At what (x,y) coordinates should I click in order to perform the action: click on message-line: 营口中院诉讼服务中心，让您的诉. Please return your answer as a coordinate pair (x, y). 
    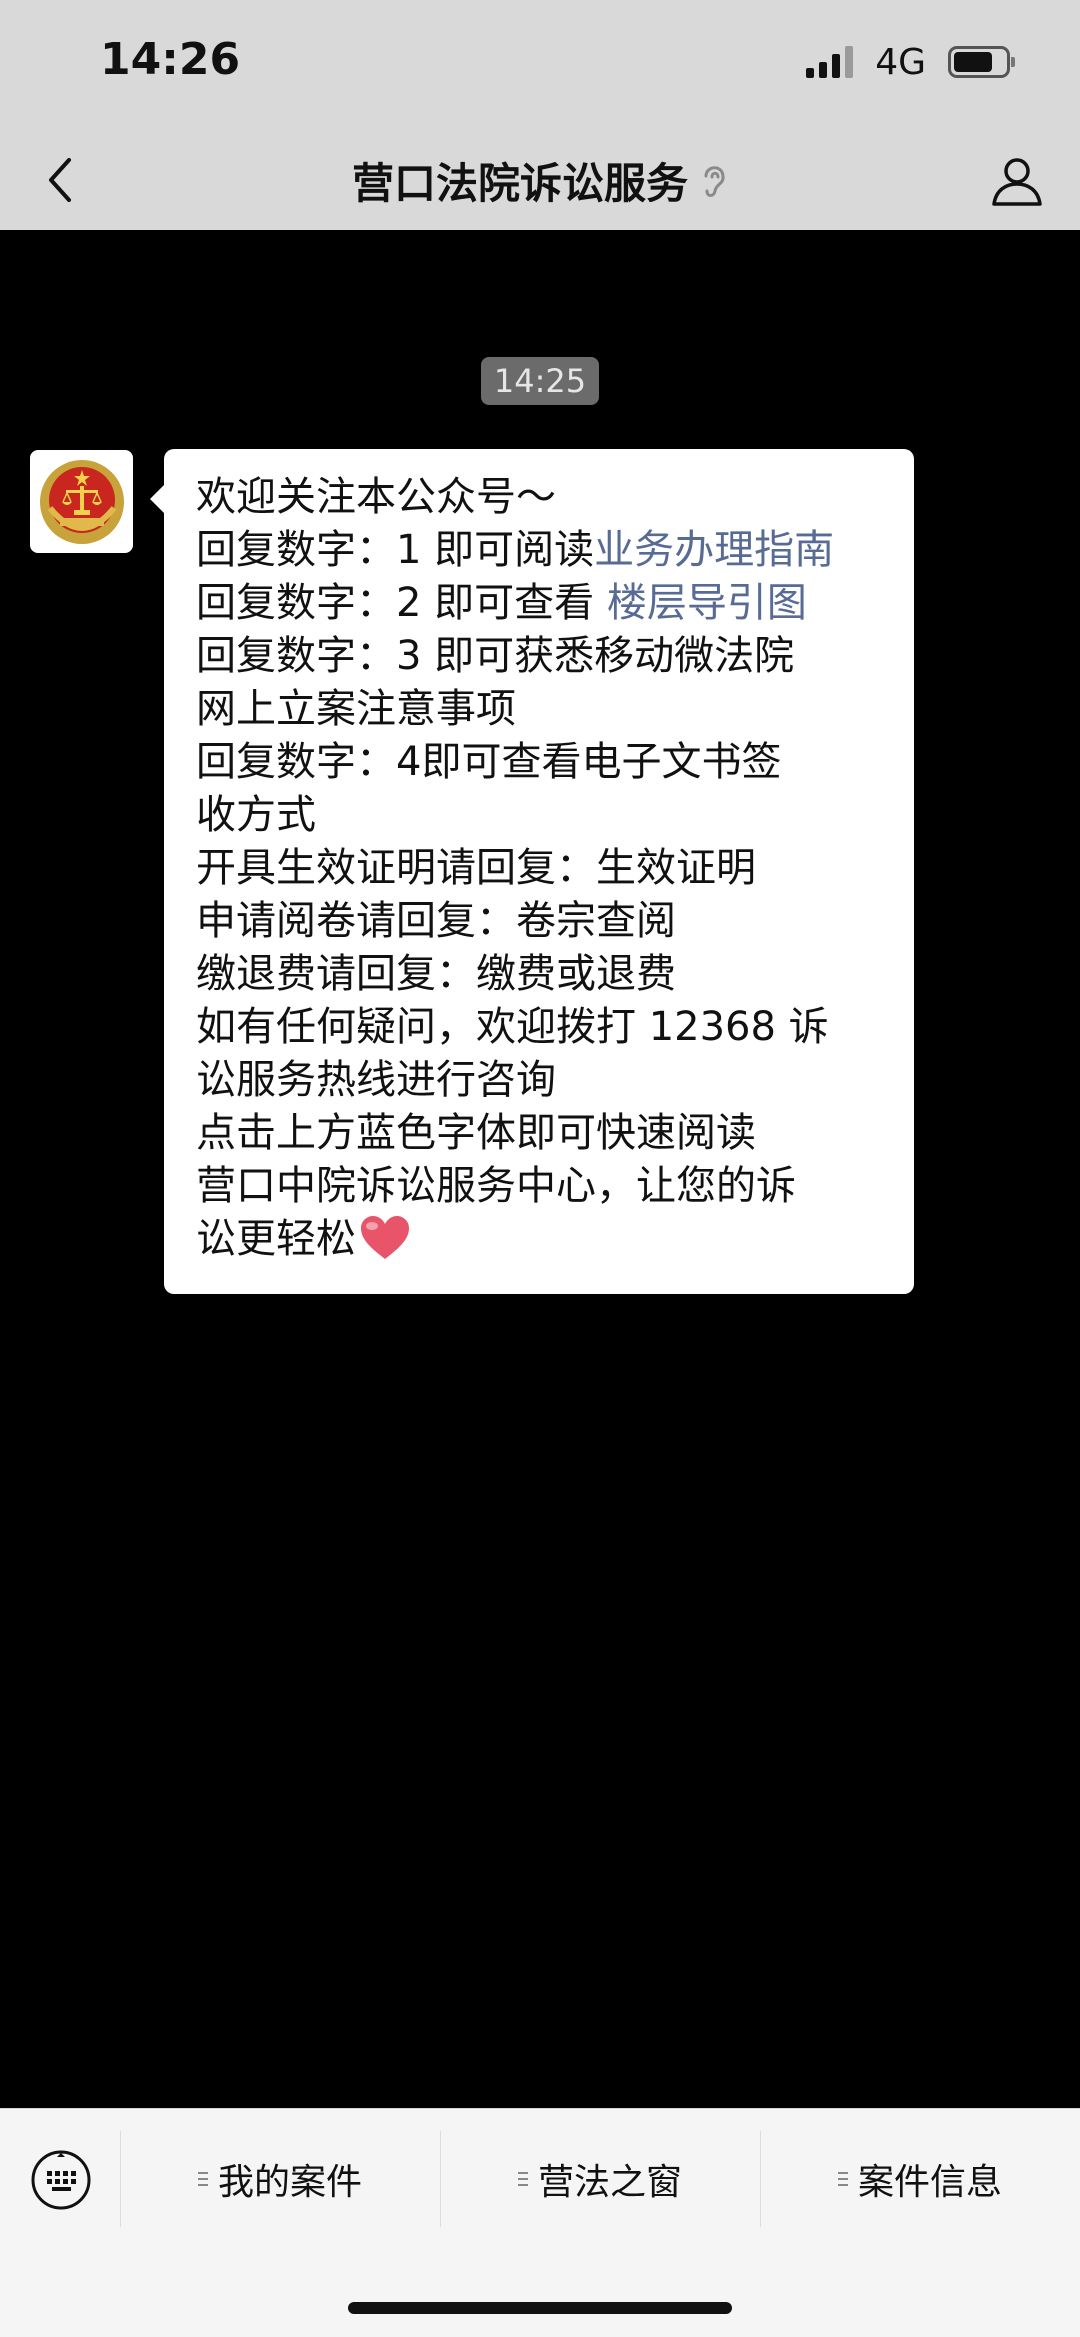
    Looking at the image, I should click on (540, 1186).